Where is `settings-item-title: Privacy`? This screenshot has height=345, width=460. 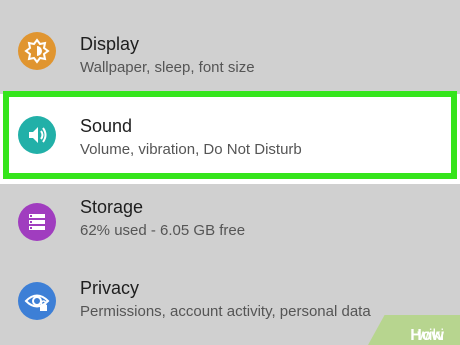 settings-item-title: Privacy is located at coordinates (110, 288).